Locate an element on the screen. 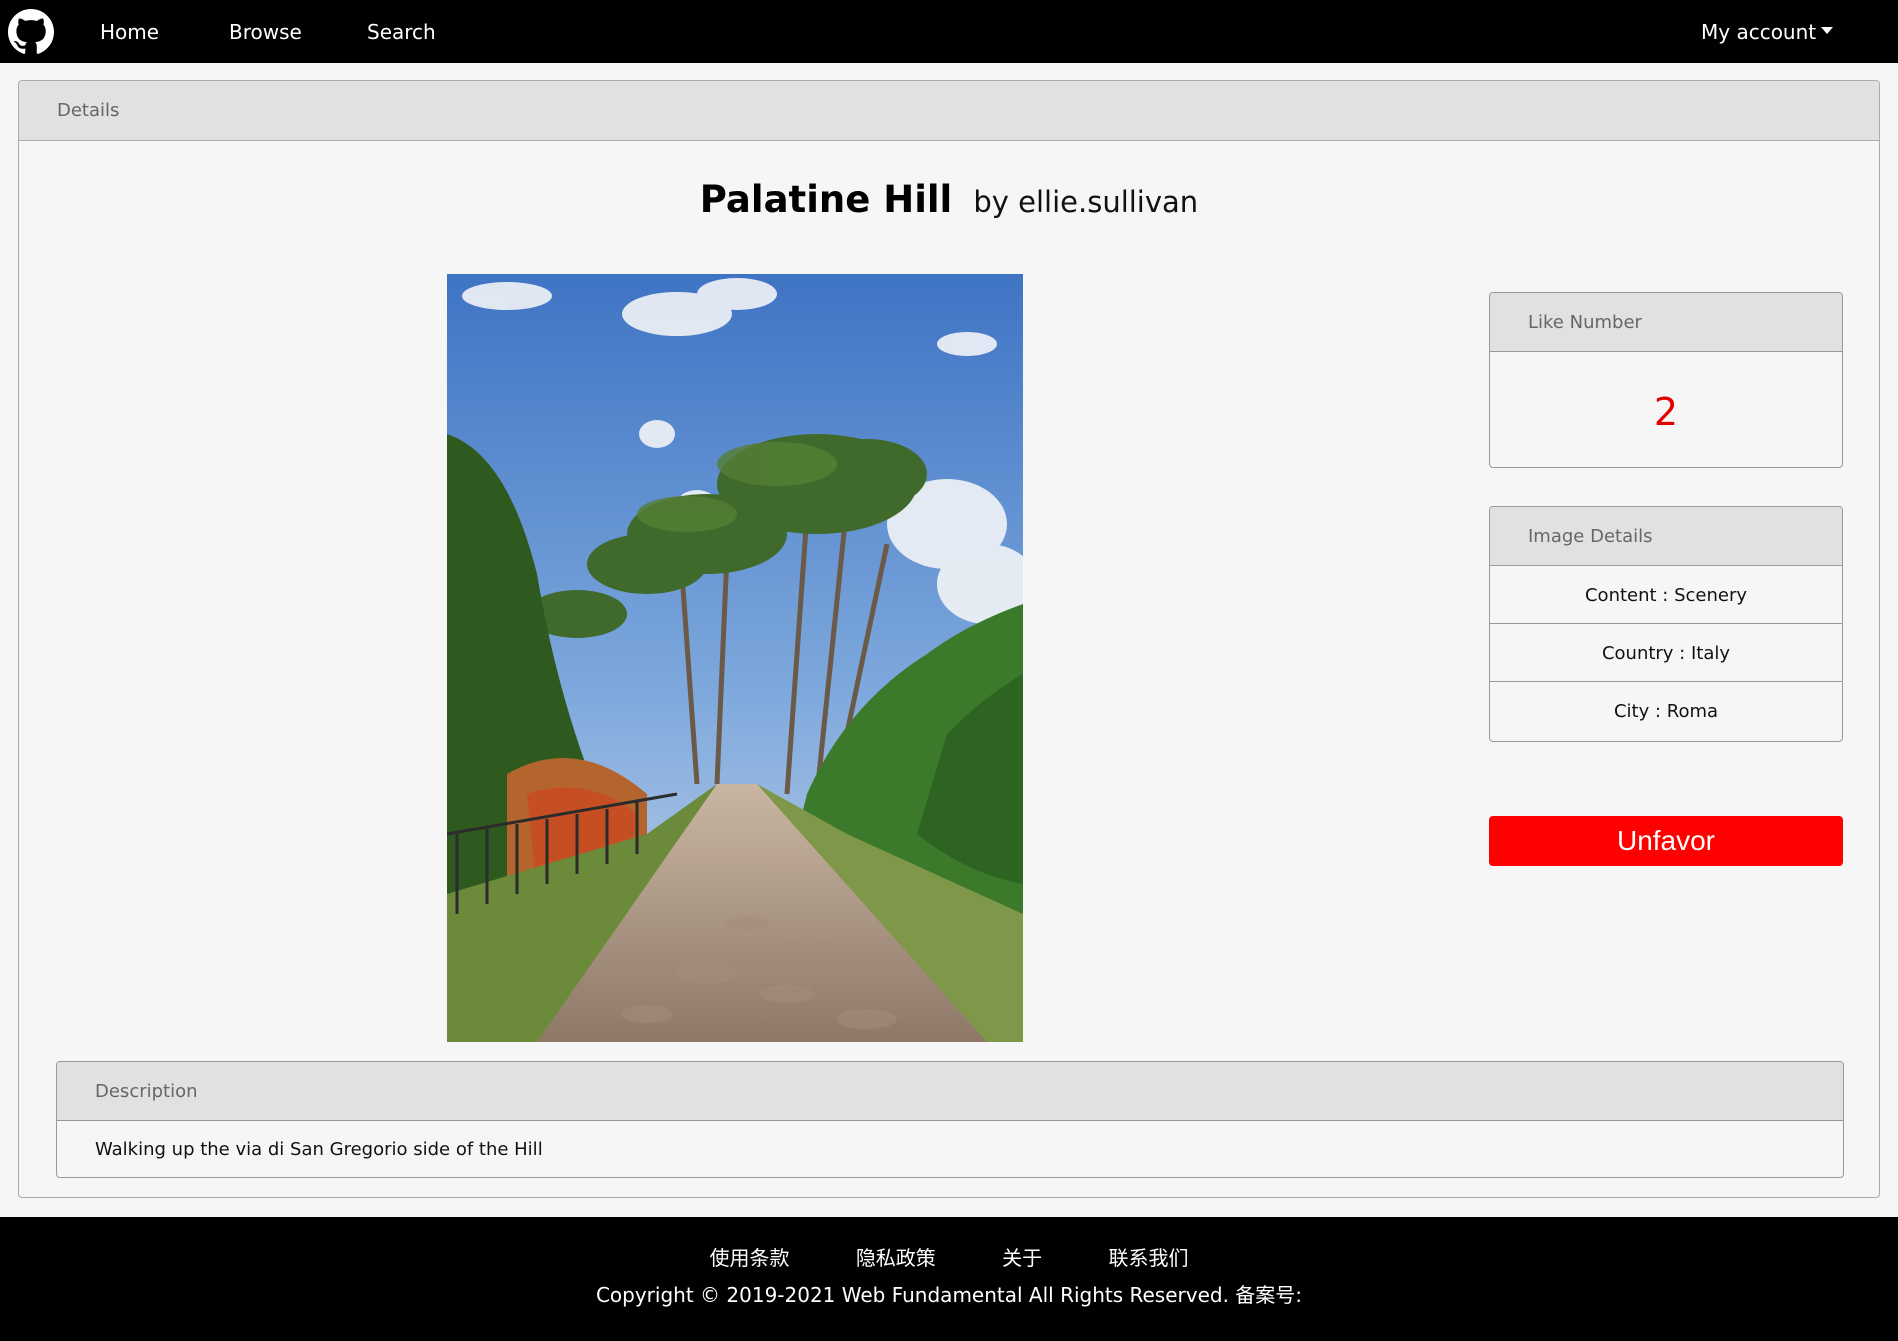  image-author: by ellie.sullivan is located at coordinates (1086, 202).